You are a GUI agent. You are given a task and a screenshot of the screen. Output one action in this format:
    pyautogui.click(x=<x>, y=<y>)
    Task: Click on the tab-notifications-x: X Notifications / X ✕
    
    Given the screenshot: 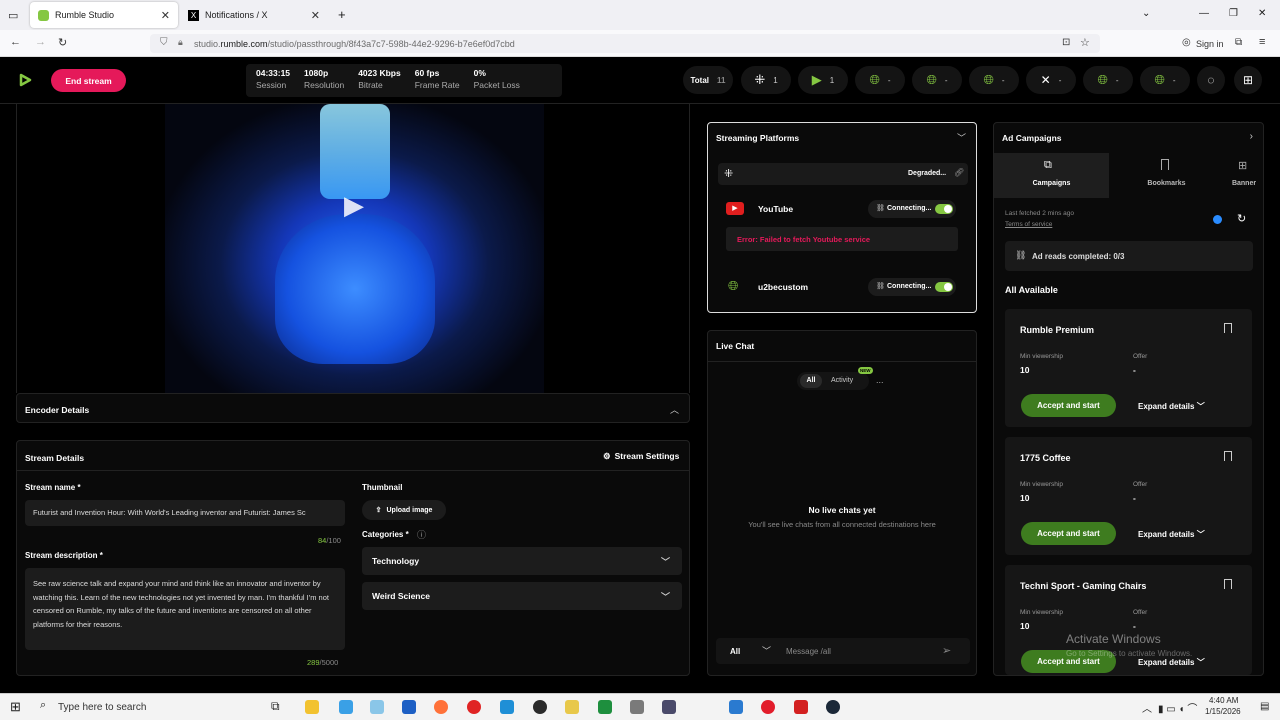 What is the action you would take?
    pyautogui.click(x=254, y=15)
    